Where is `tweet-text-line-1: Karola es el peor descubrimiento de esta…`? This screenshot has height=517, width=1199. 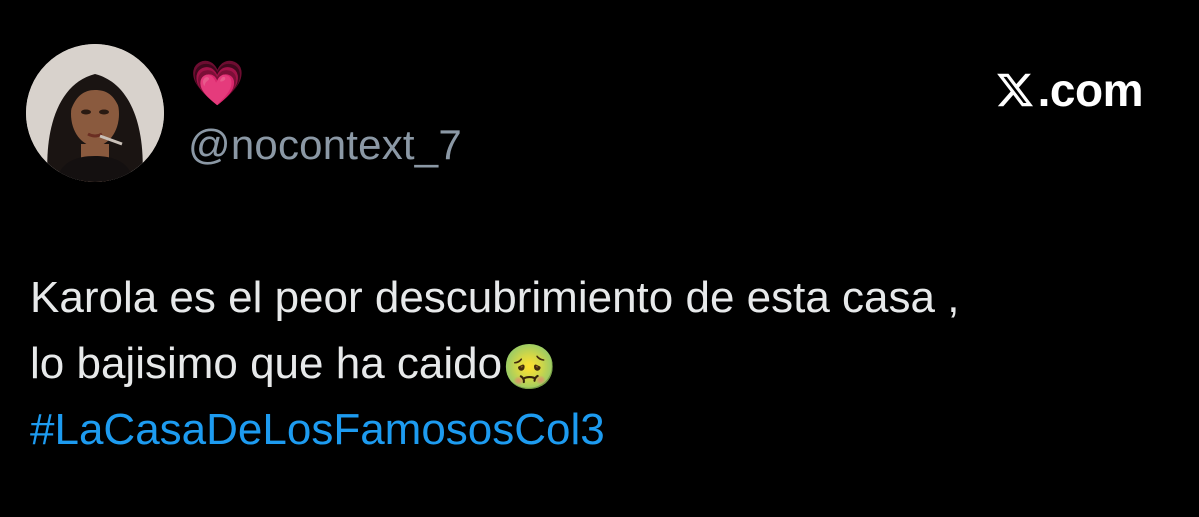 tweet-text-line-1: Karola es el peor descubrimiento de esta… is located at coordinates (495, 297).